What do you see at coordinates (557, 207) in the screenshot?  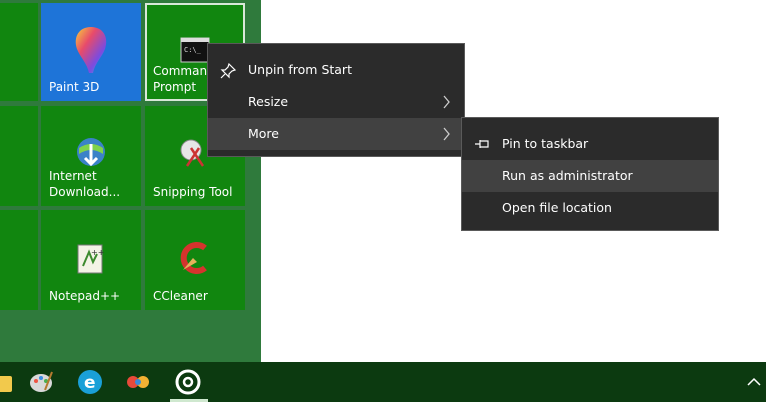 I see `menu-item-label: Open file location` at bounding box center [557, 207].